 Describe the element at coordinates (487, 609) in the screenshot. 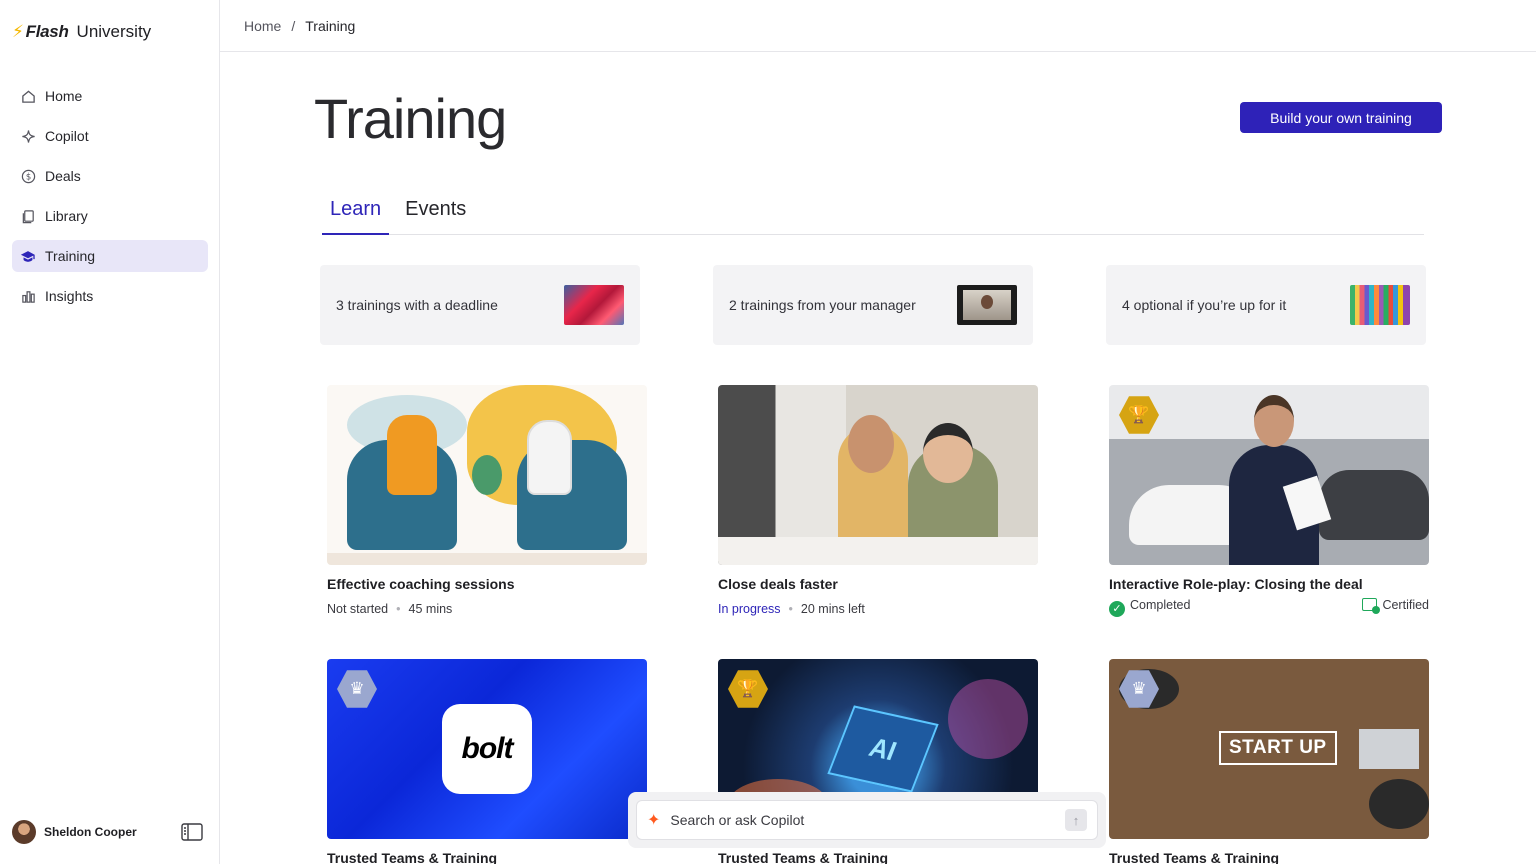

I see `card-meta: Not started • 45 mins` at that location.